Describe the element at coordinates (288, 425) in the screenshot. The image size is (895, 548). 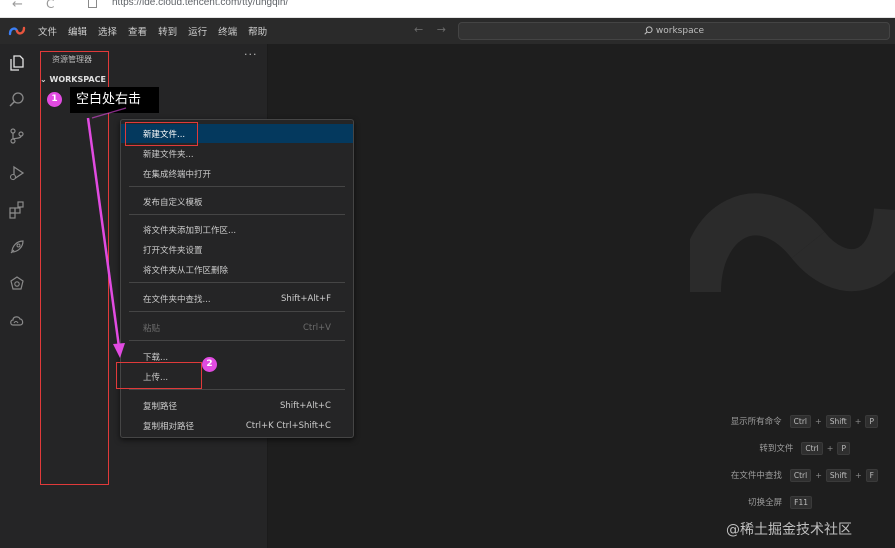
I see `menu-item-shortcut: Ctrl+K Ctrl+Shift+C` at that location.